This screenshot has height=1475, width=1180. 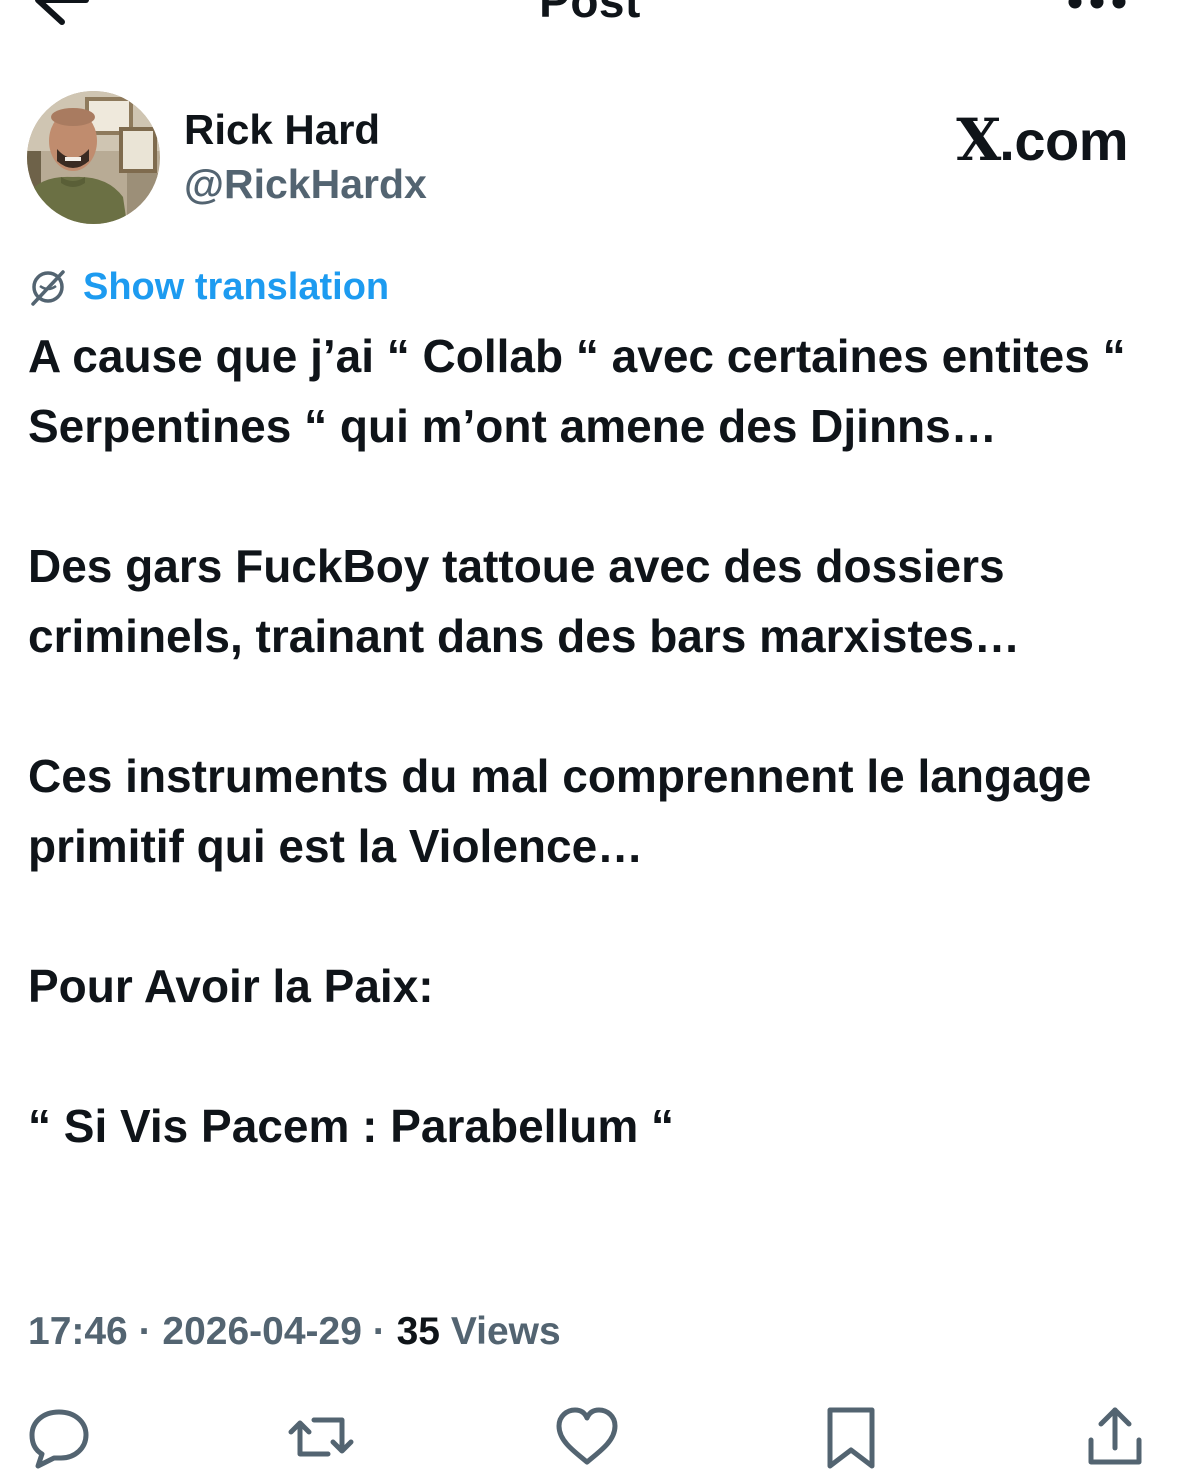 What do you see at coordinates (262, 1331) in the screenshot?
I see `tweet-date: 2026-04-29` at bounding box center [262, 1331].